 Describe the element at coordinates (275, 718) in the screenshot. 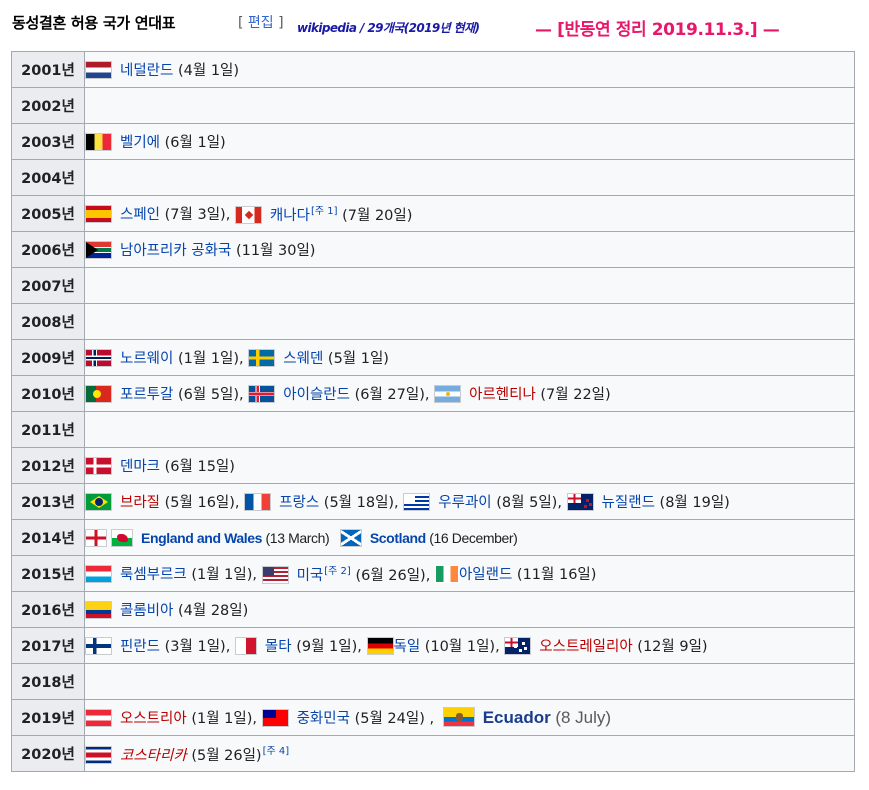

I see `taiwan-flag-icon` at that location.